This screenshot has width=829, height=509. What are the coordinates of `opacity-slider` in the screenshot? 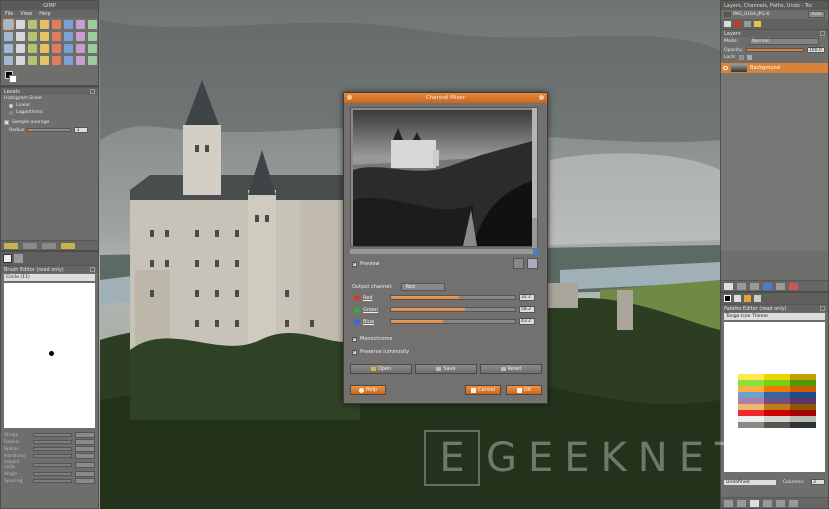 It's located at (774, 50).